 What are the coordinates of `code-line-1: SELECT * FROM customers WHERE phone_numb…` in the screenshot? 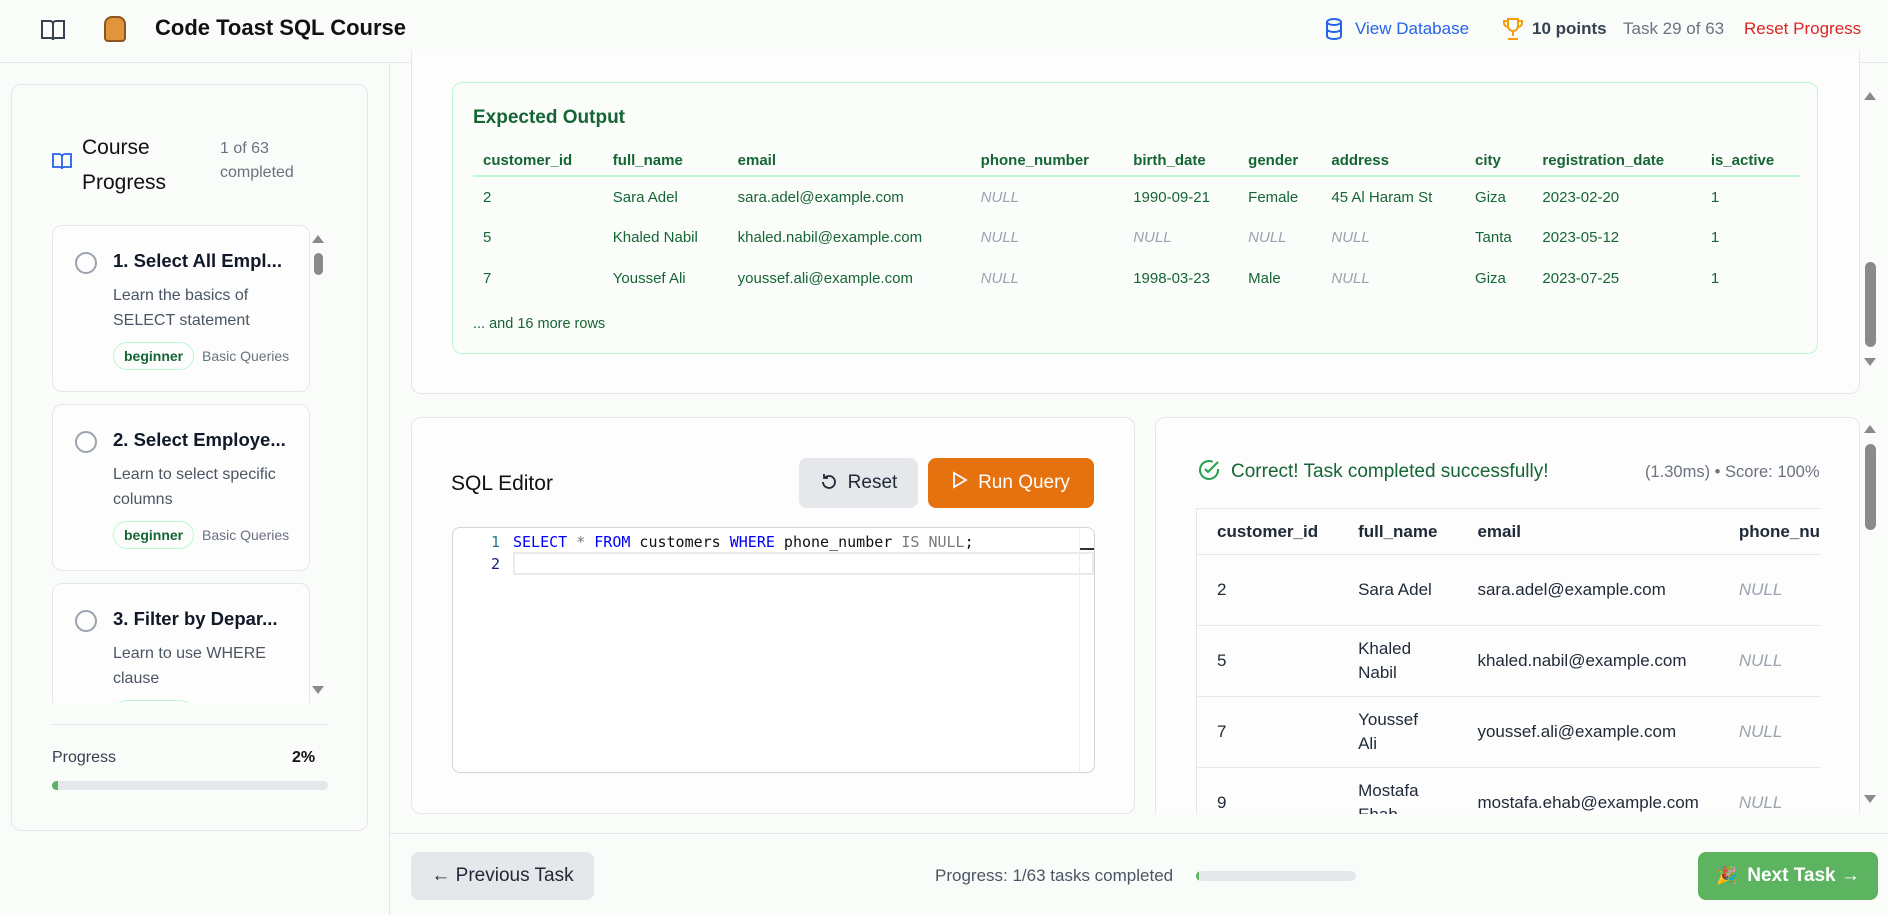 It's located at (743, 542).